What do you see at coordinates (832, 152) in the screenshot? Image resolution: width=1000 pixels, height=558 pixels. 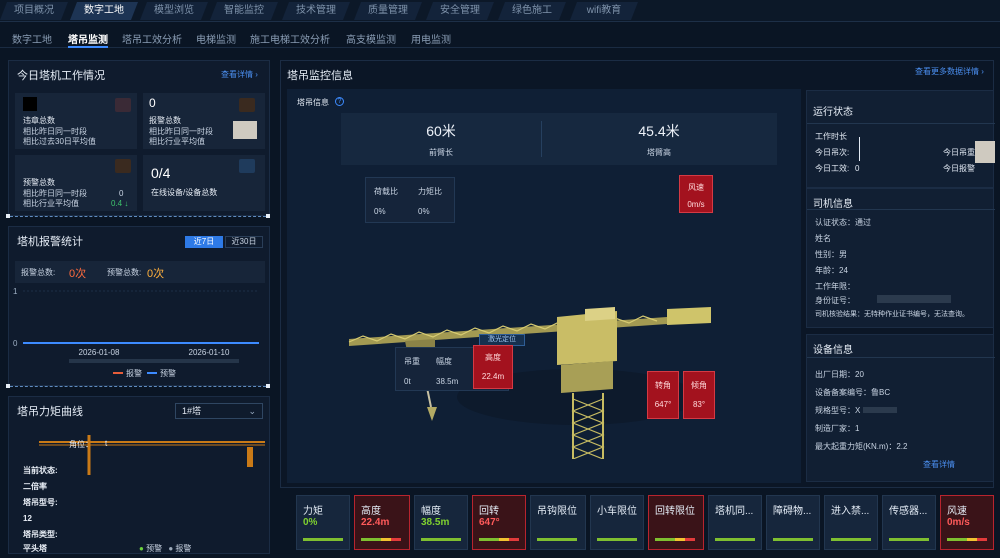 I see `today-lift-label: 今日吊次:` at bounding box center [832, 152].